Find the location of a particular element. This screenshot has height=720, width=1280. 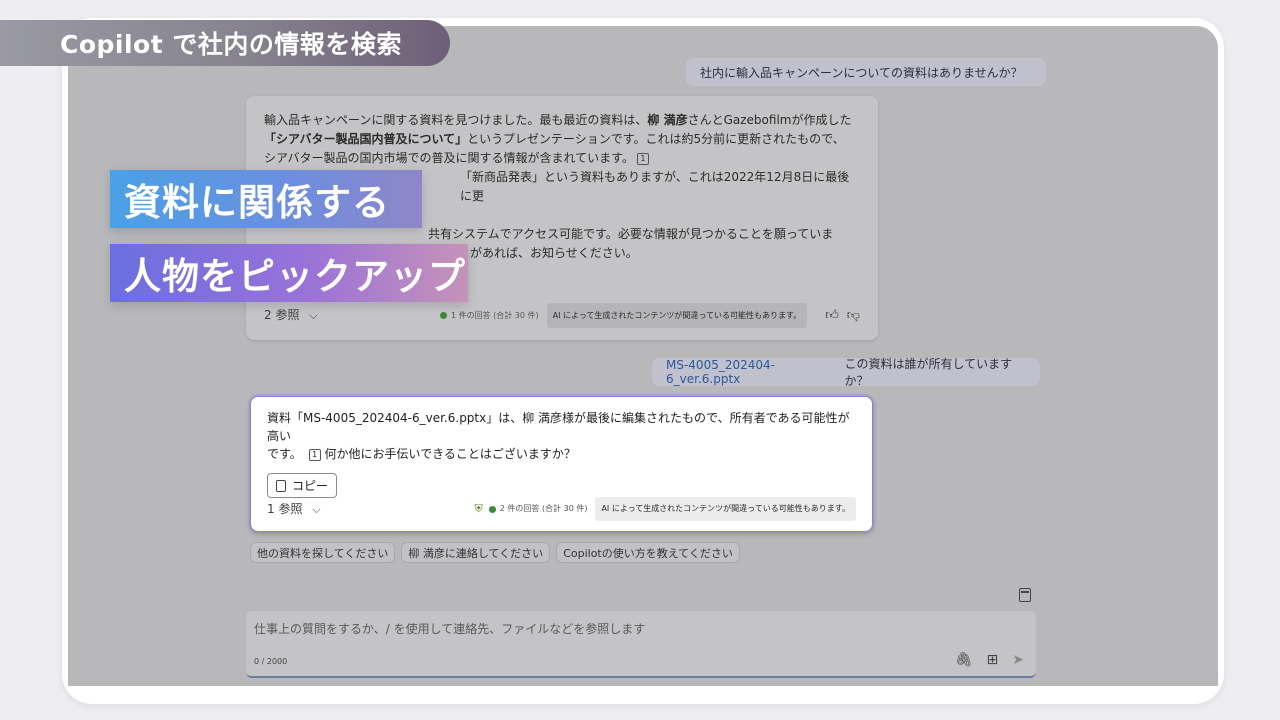

response-2-text: 何か他にお手伝いできることはございますか？ is located at coordinates (450, 454).